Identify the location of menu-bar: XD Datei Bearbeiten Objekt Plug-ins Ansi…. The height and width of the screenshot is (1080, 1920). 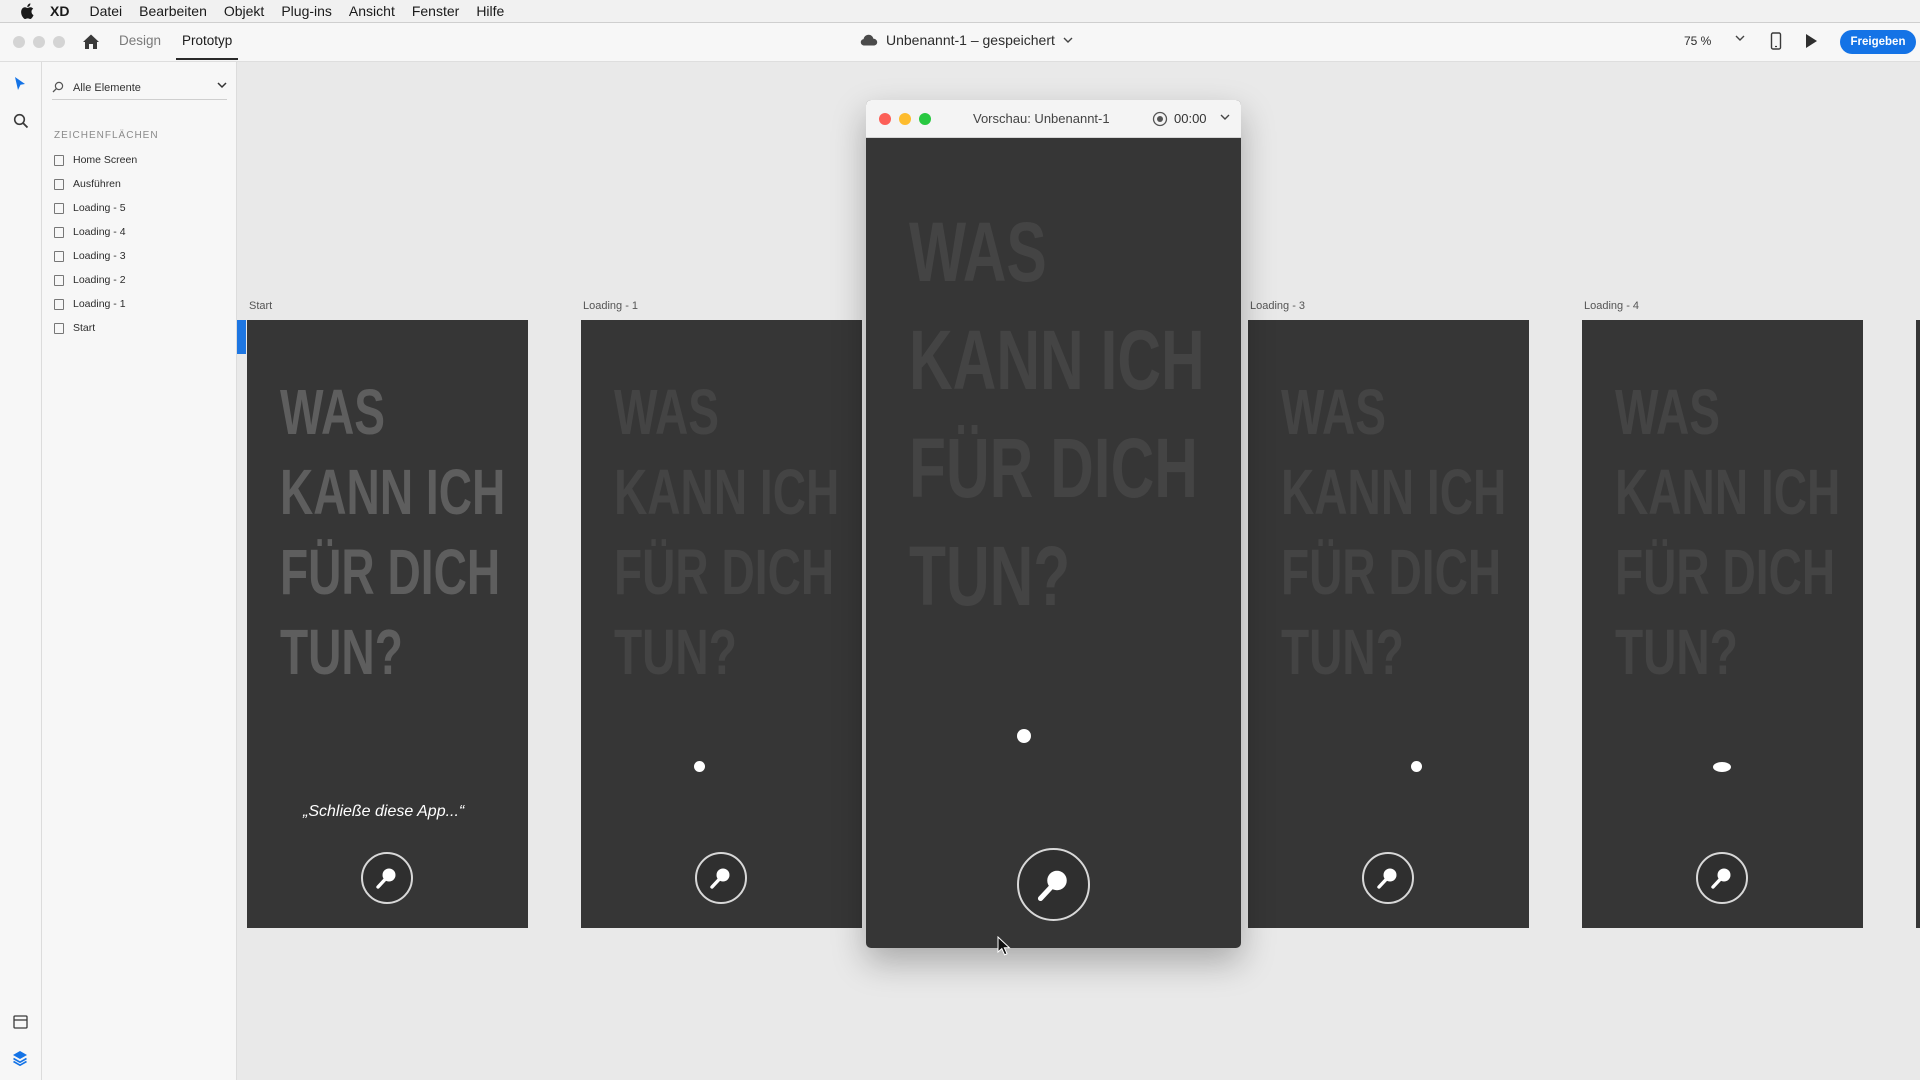
(960, 11).